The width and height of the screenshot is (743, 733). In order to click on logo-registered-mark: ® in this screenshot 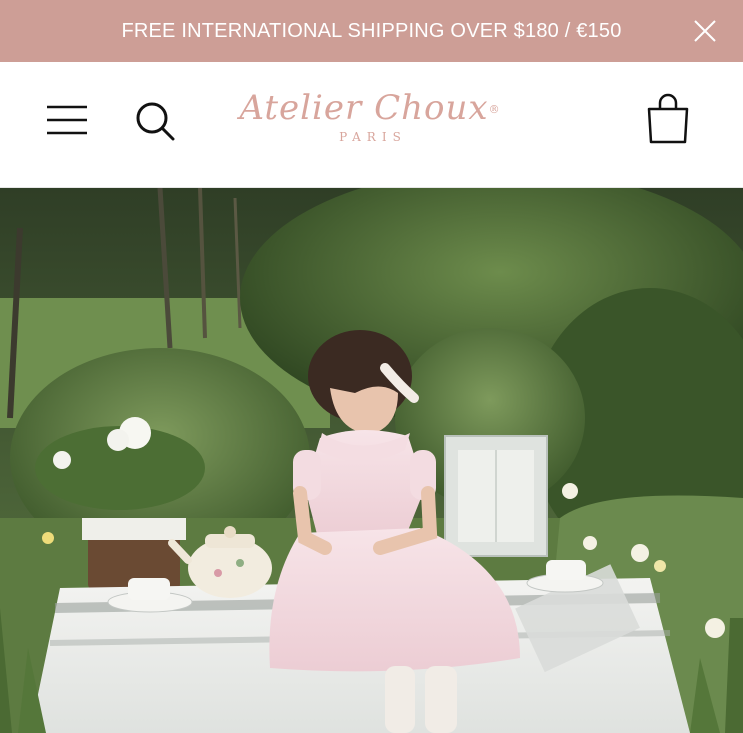, I will do `click(494, 109)`.